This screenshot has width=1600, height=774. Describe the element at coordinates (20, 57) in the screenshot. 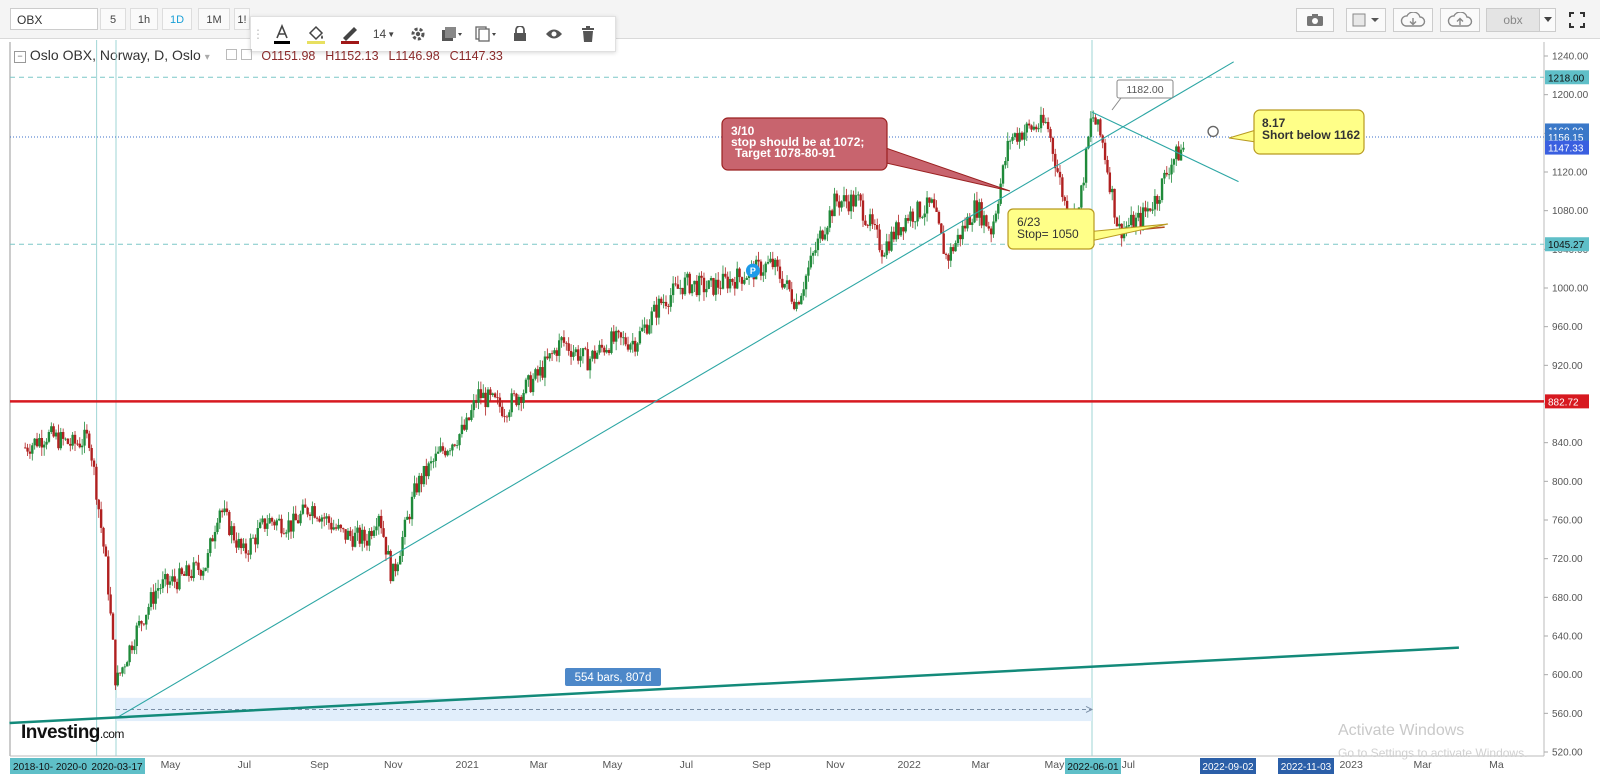

I see `collapse-icon: −` at that location.